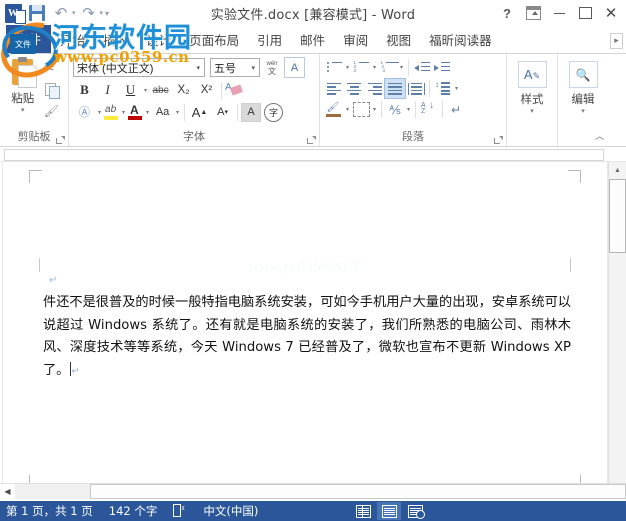 The height and width of the screenshot is (521, 626). What do you see at coordinates (29, 39) in the screenshot?
I see `tab-file: 文件` at bounding box center [29, 39].